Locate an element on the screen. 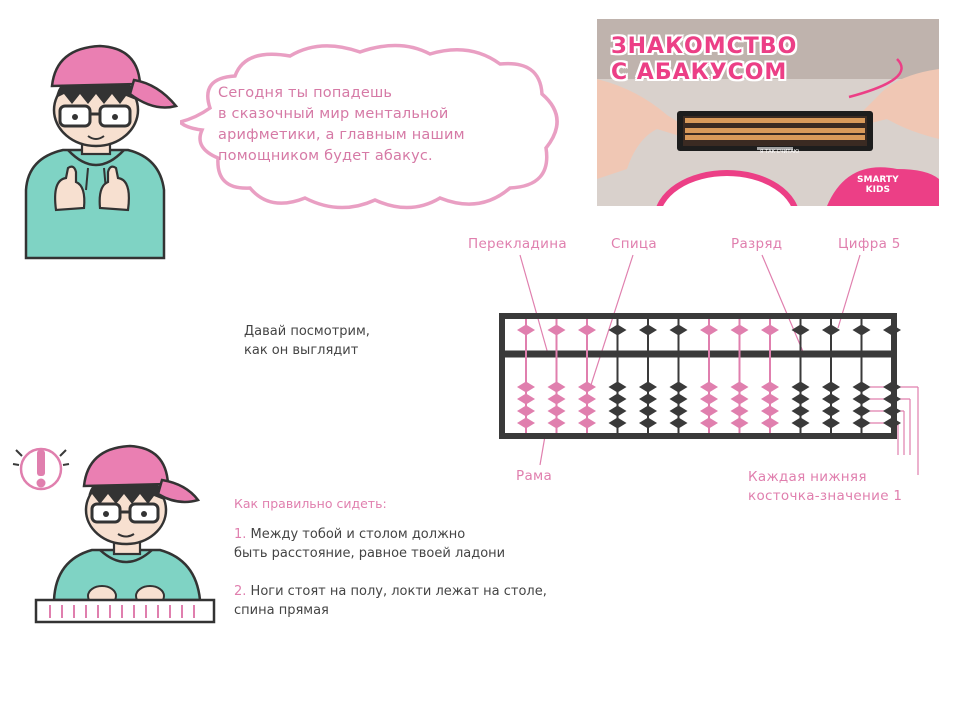  thumbnail-title-line: С АБАКУСОМ is located at coordinates (699, 72).